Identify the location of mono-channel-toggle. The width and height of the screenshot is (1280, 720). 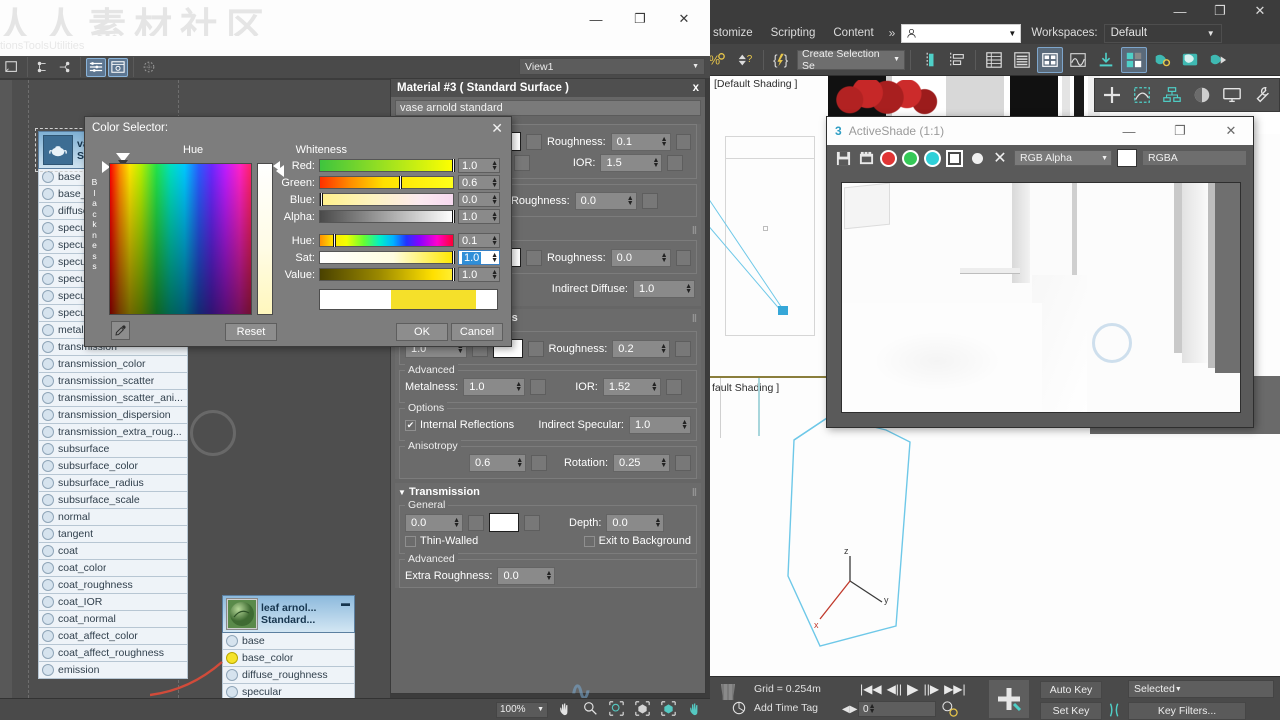
(977, 158).